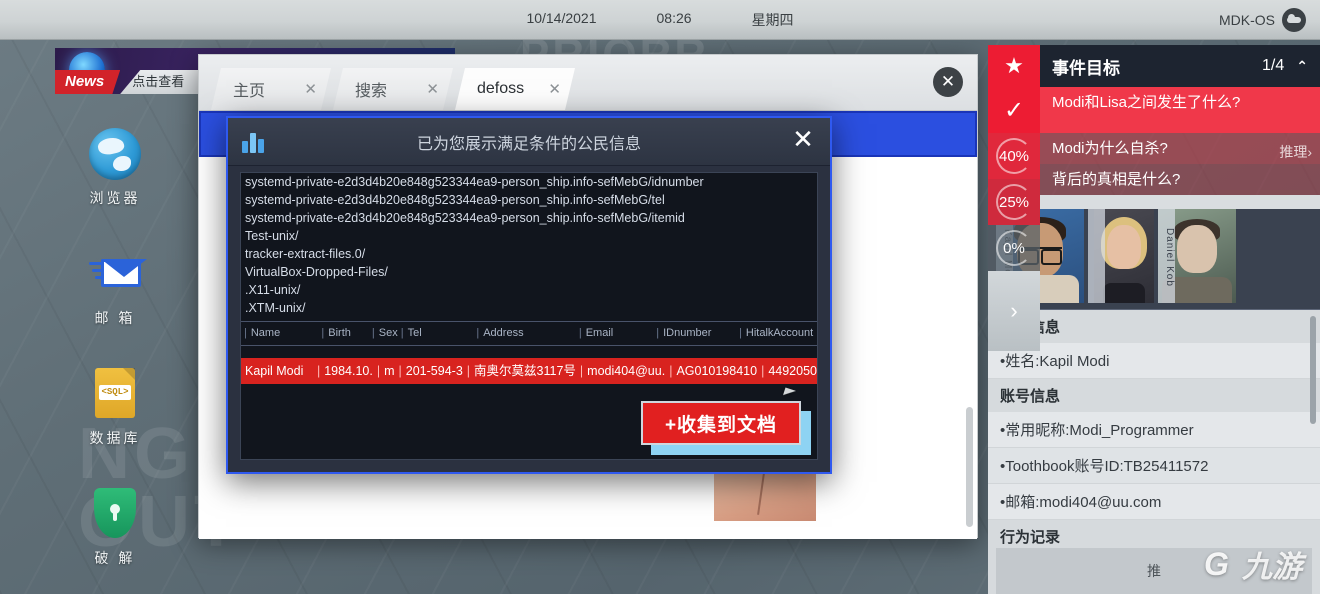 The width and height of the screenshot is (1320, 594). I want to click on page-photo, so click(765, 495).